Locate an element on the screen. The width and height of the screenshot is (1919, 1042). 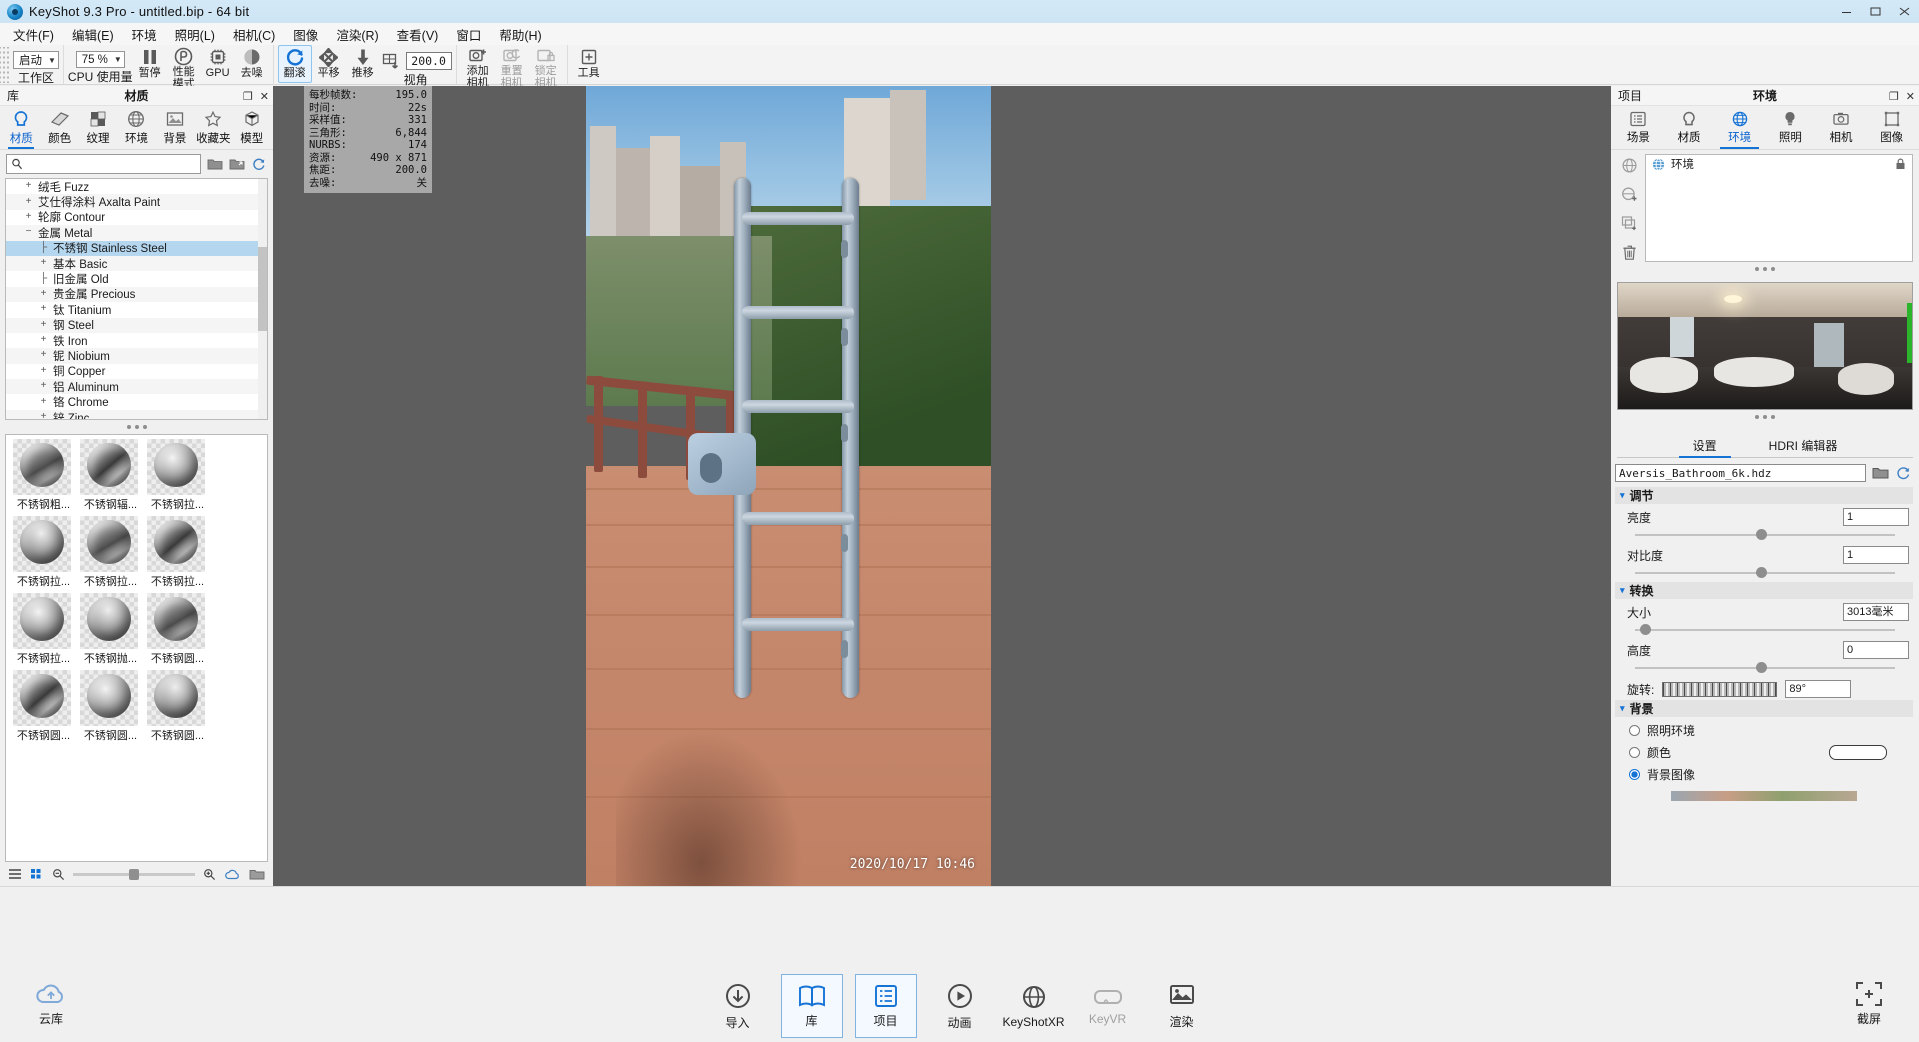
zoom-out-icon is located at coordinates (58, 874).